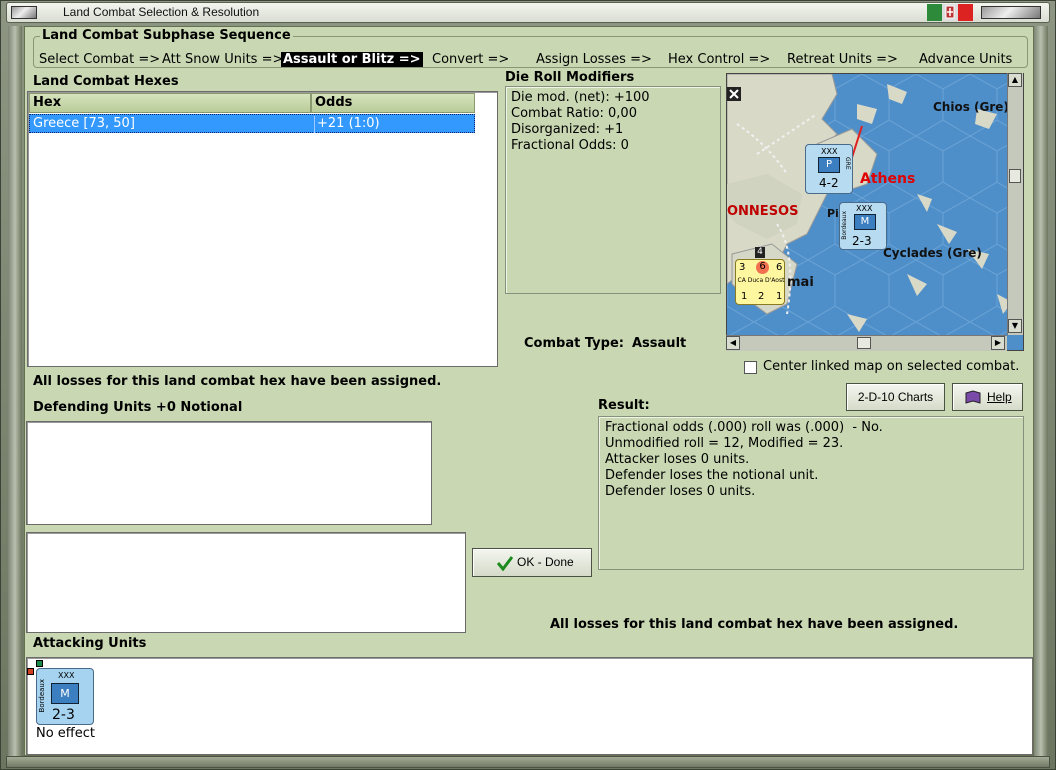  I want to click on center-map-checkbox, so click(750, 367).